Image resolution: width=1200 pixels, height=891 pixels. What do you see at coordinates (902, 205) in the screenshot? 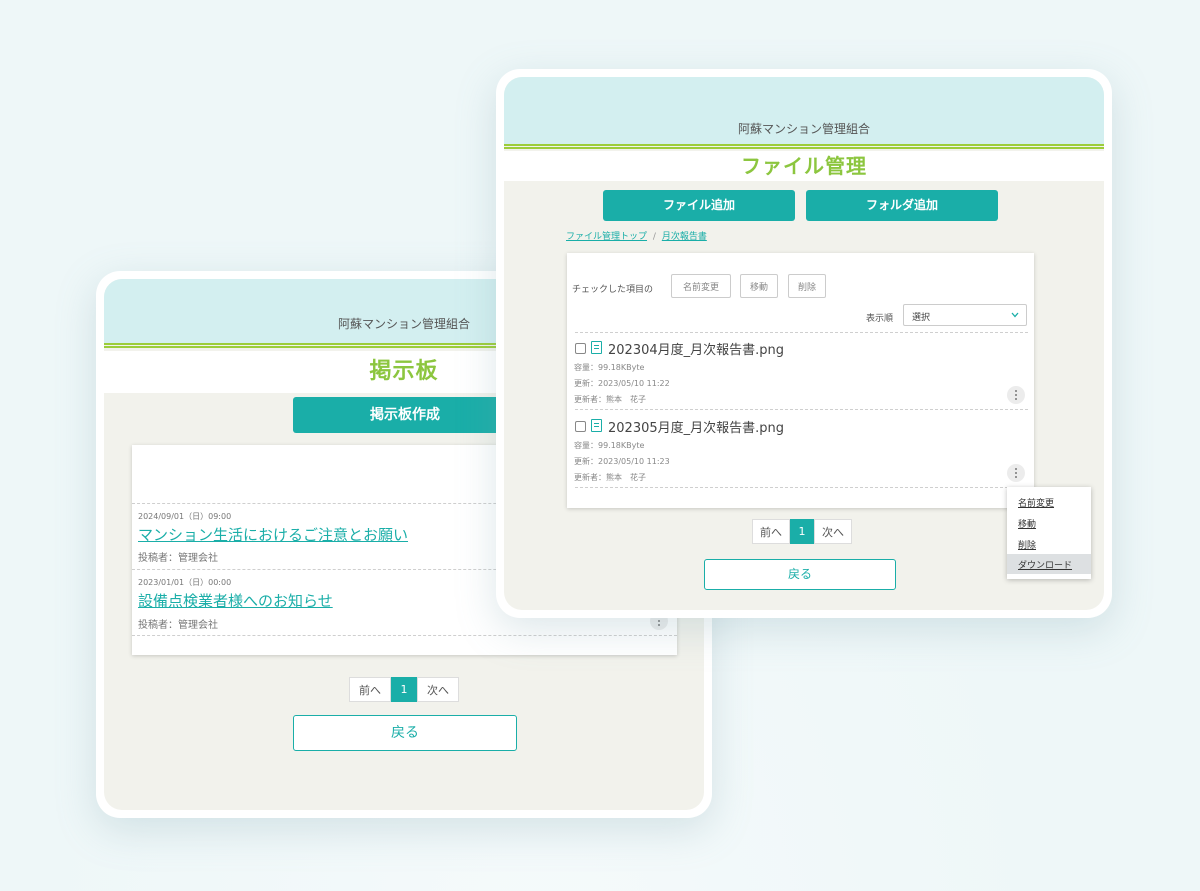
I see `add-folder-button: フォルダ追加` at bounding box center [902, 205].